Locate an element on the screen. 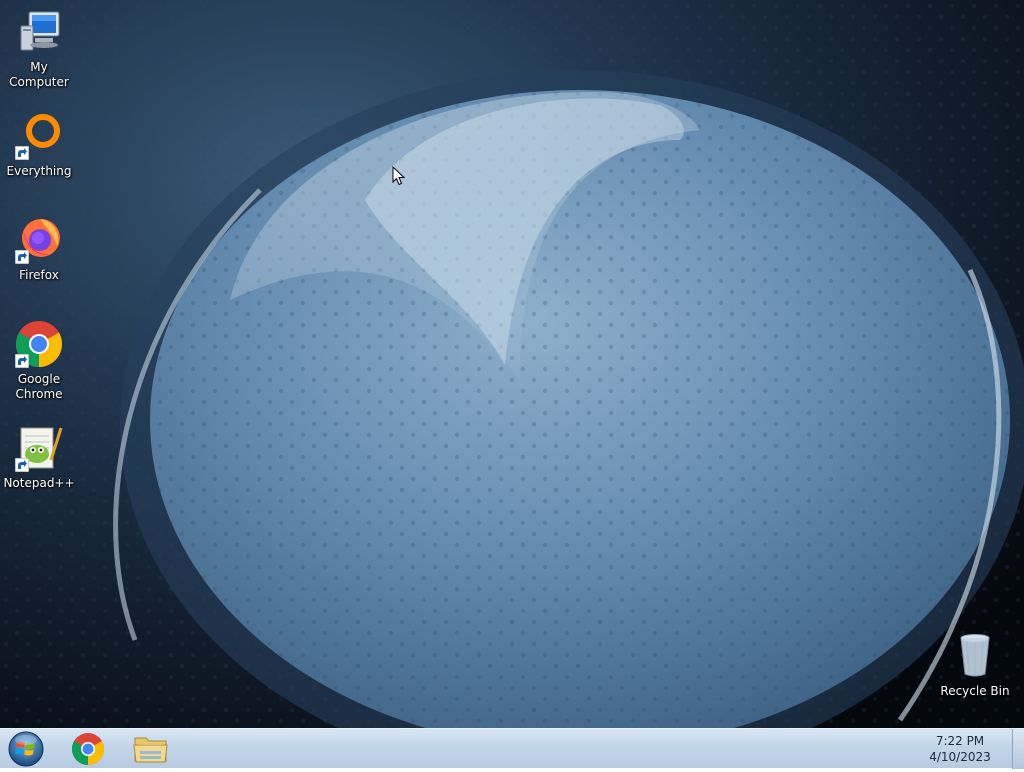 This screenshot has height=772, width=1024. desktop-icon-everything: Everything is located at coordinates (39, 145).